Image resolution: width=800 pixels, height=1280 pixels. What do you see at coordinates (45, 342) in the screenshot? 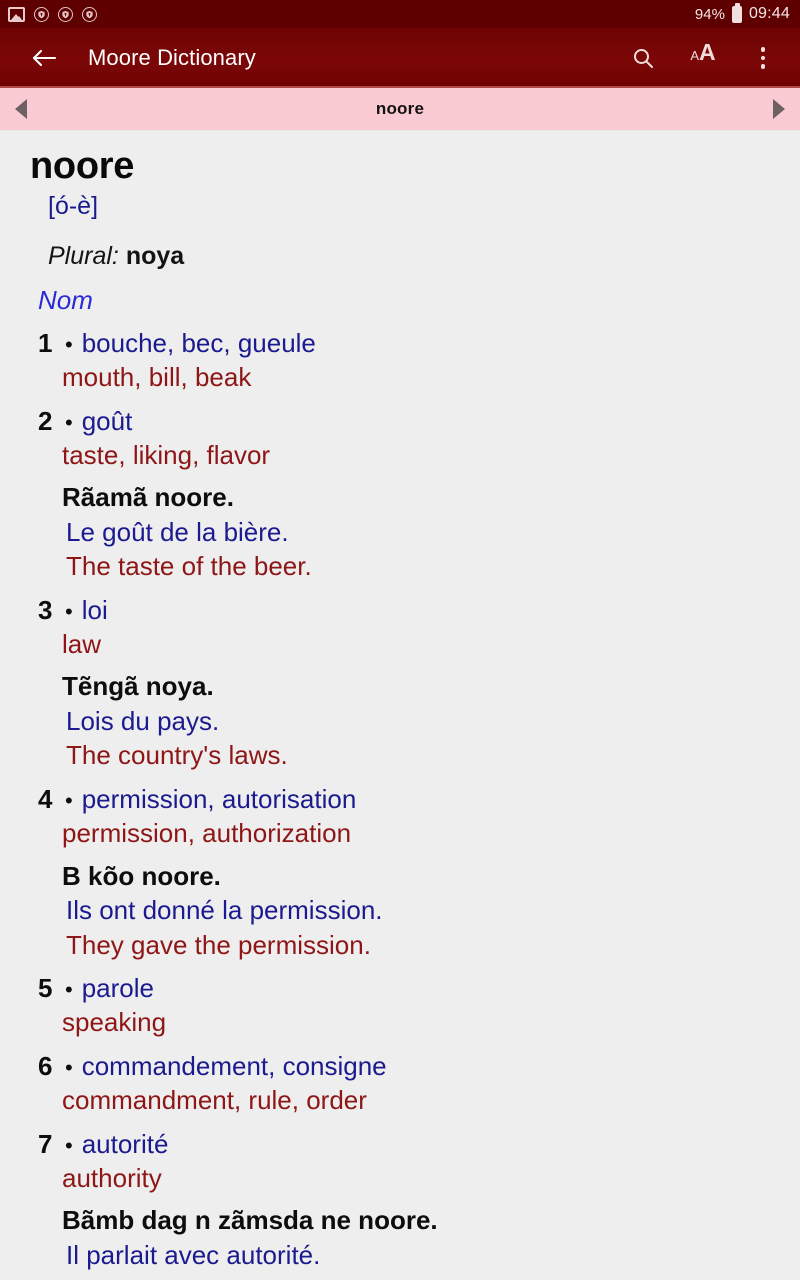
I see `sense-number: 1` at bounding box center [45, 342].